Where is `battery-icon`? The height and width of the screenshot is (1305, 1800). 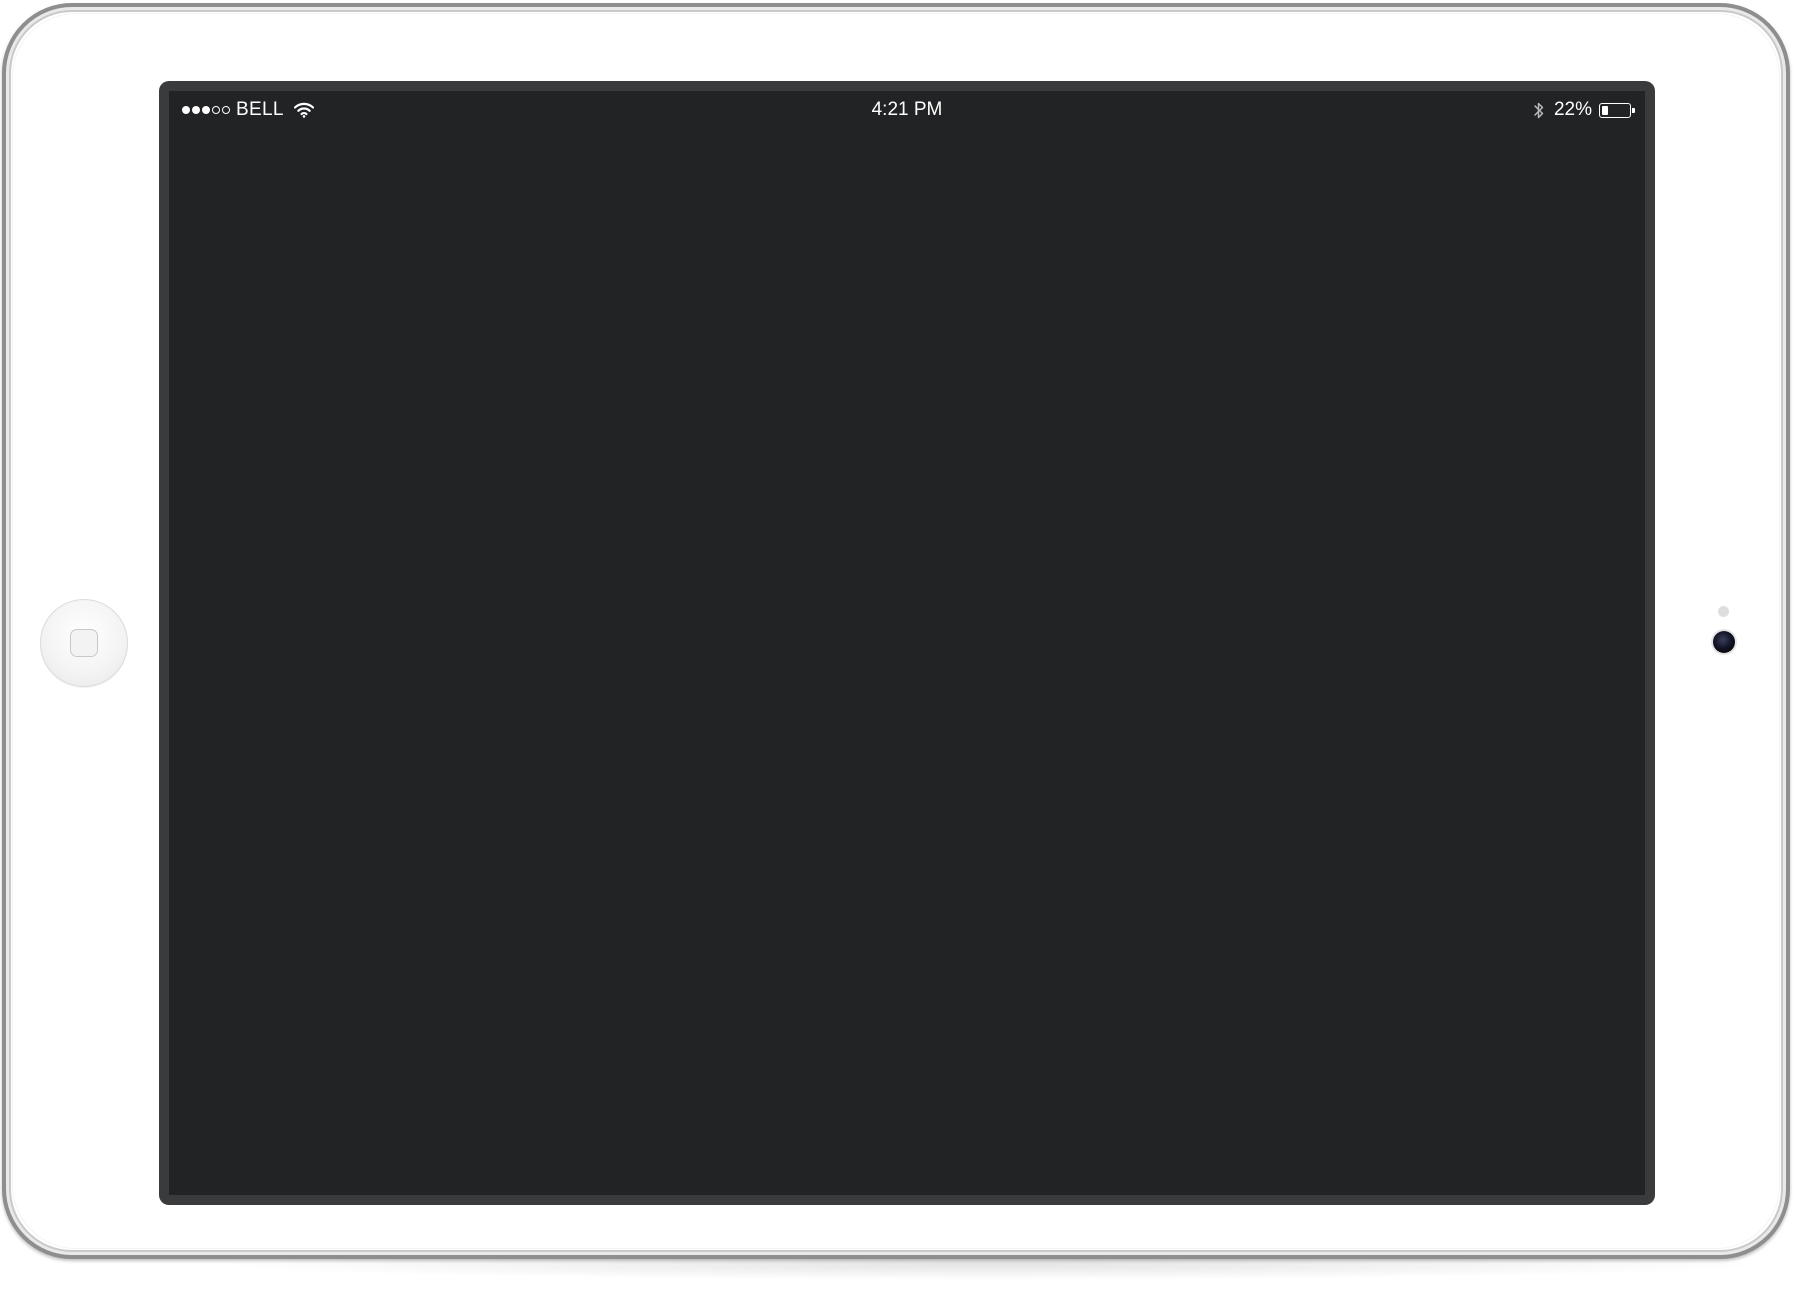
battery-icon is located at coordinates (1617, 110).